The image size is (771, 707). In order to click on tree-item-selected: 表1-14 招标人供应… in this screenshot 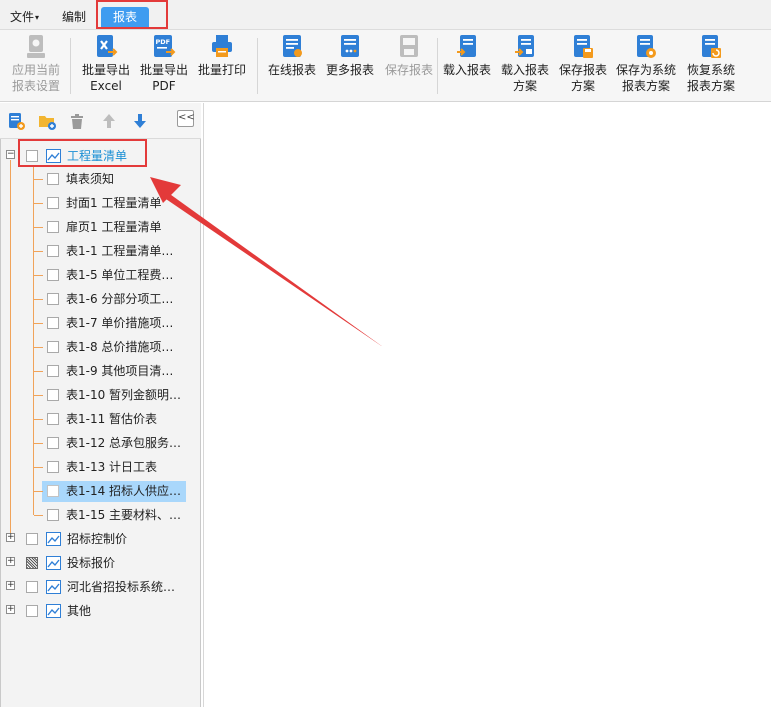, I will do `click(123, 491)`.